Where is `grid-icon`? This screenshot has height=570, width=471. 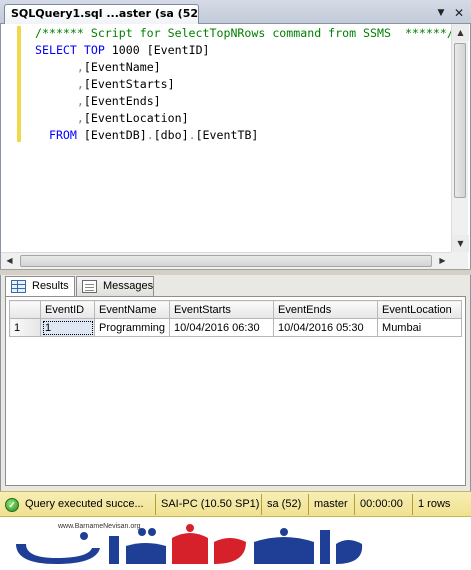
grid-icon is located at coordinates (18, 286).